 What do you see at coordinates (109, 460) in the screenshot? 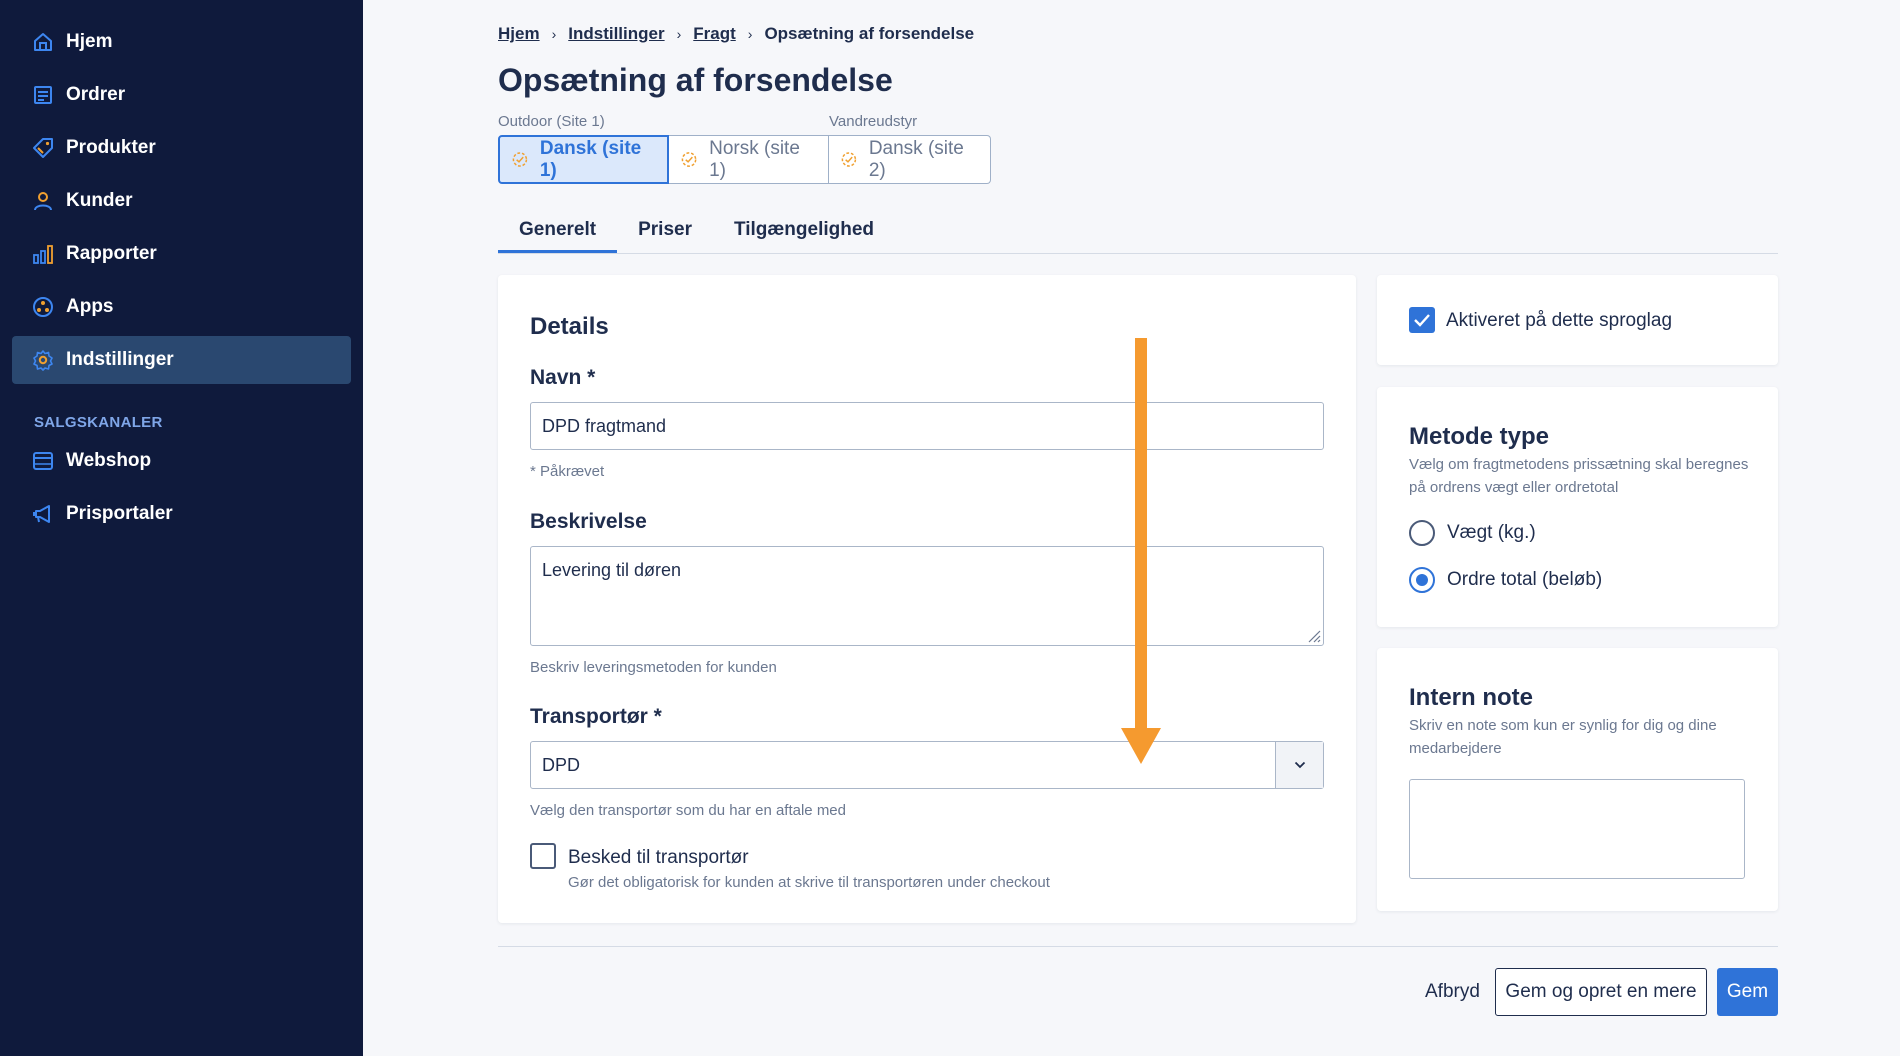
I see `sidebar-item-label: Webshop` at bounding box center [109, 460].